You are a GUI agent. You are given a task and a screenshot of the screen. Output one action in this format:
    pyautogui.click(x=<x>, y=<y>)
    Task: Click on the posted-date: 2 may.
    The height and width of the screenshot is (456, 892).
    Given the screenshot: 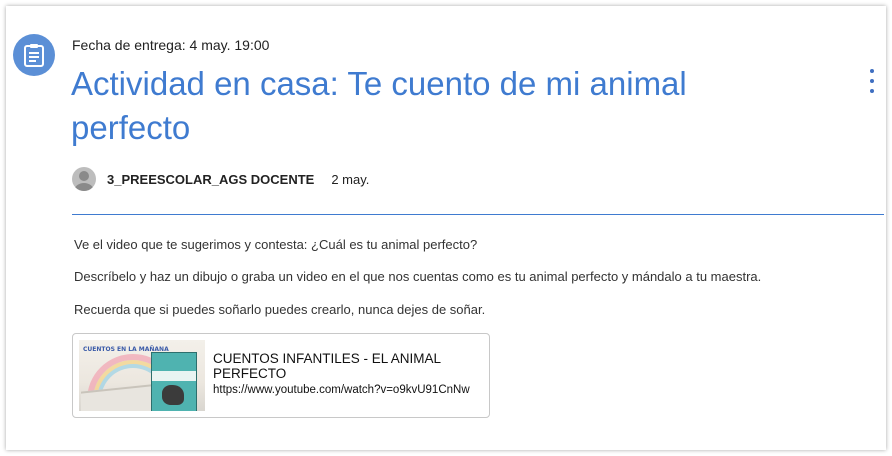 What is the action you would take?
    pyautogui.click(x=350, y=179)
    